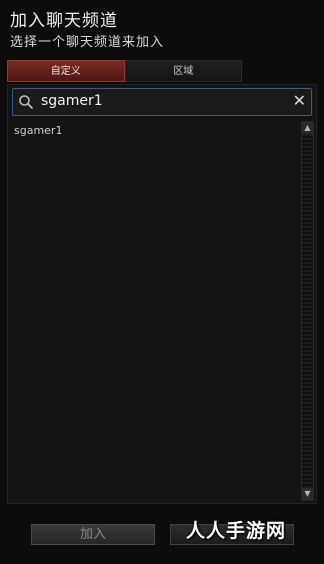  What do you see at coordinates (66, 71) in the screenshot?
I see `tab-custom: 自定义` at bounding box center [66, 71].